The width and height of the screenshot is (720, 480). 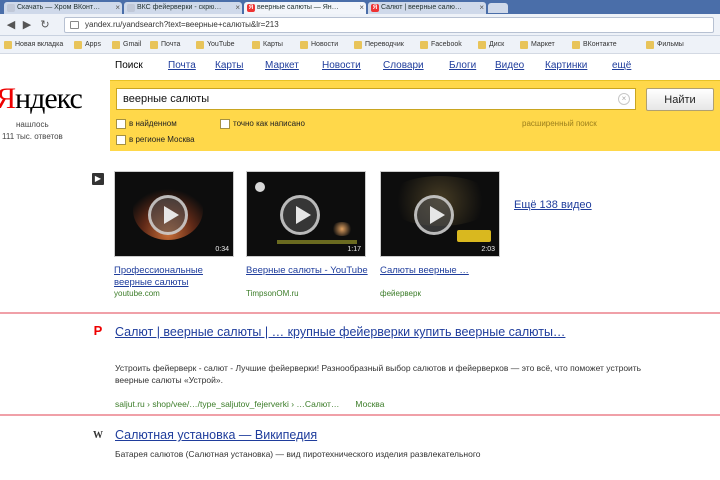 I want to click on site-favicon-icon: Р, so click(x=98, y=330).